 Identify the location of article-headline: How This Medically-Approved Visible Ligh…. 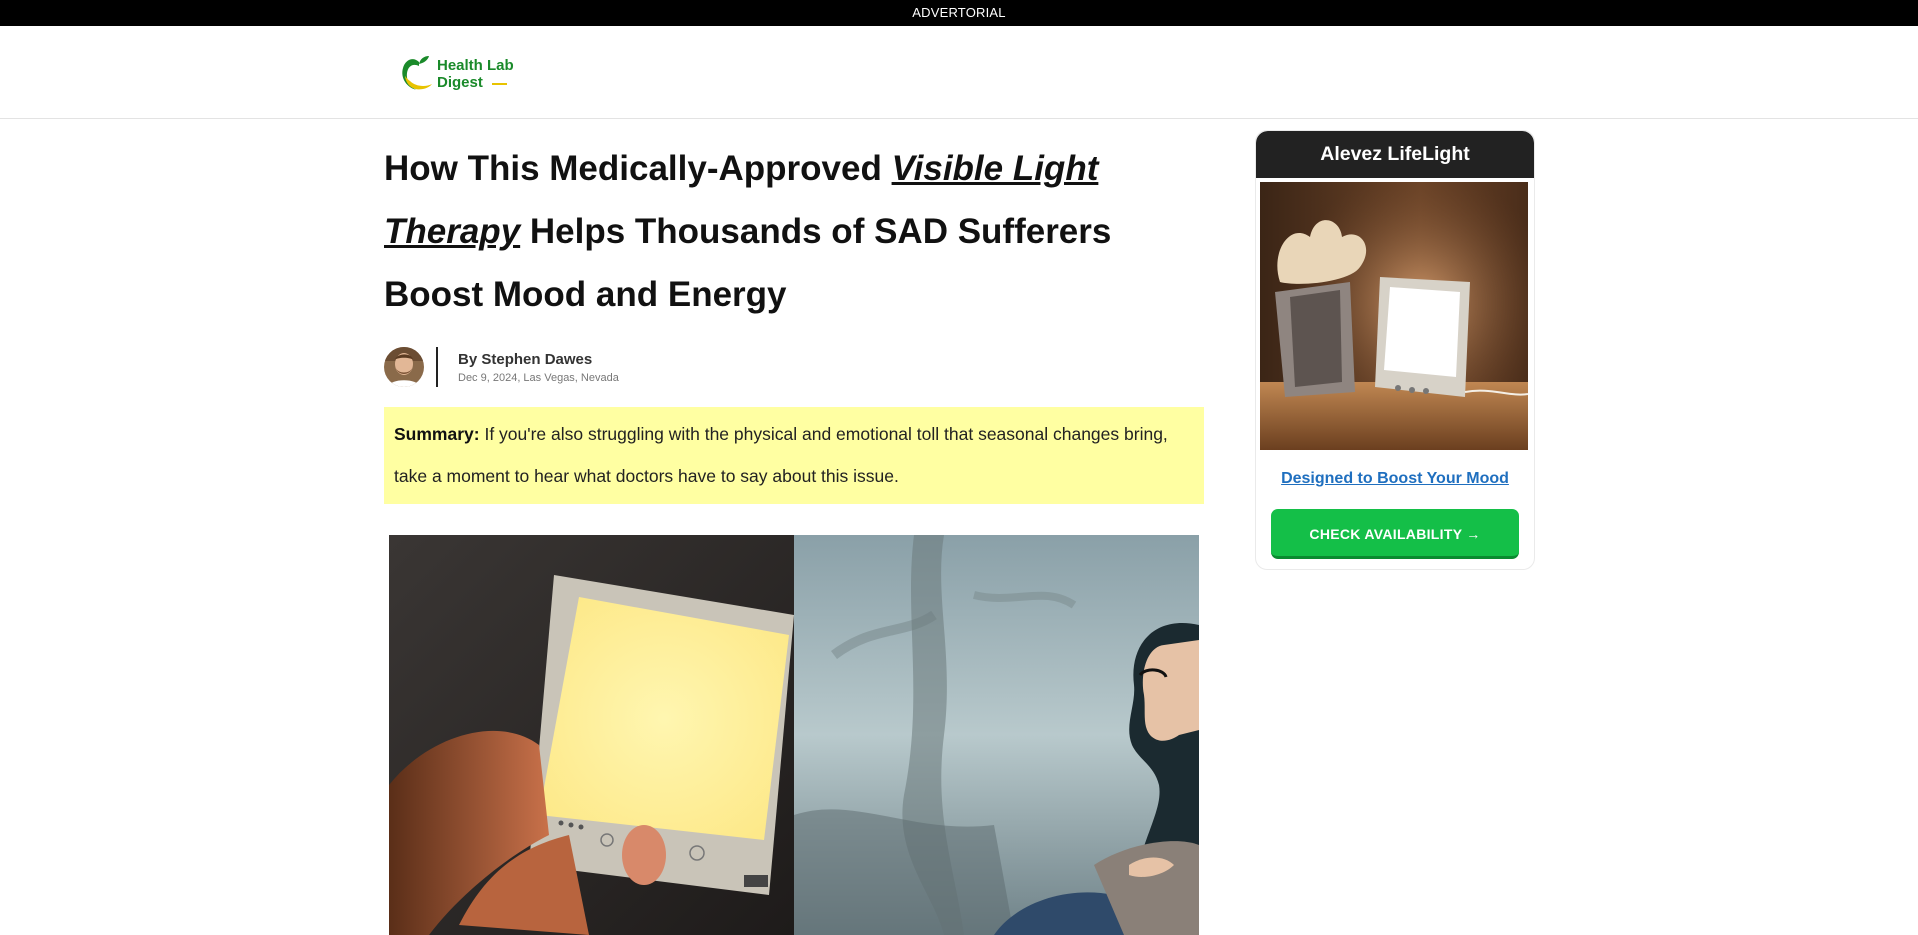
(794, 231).